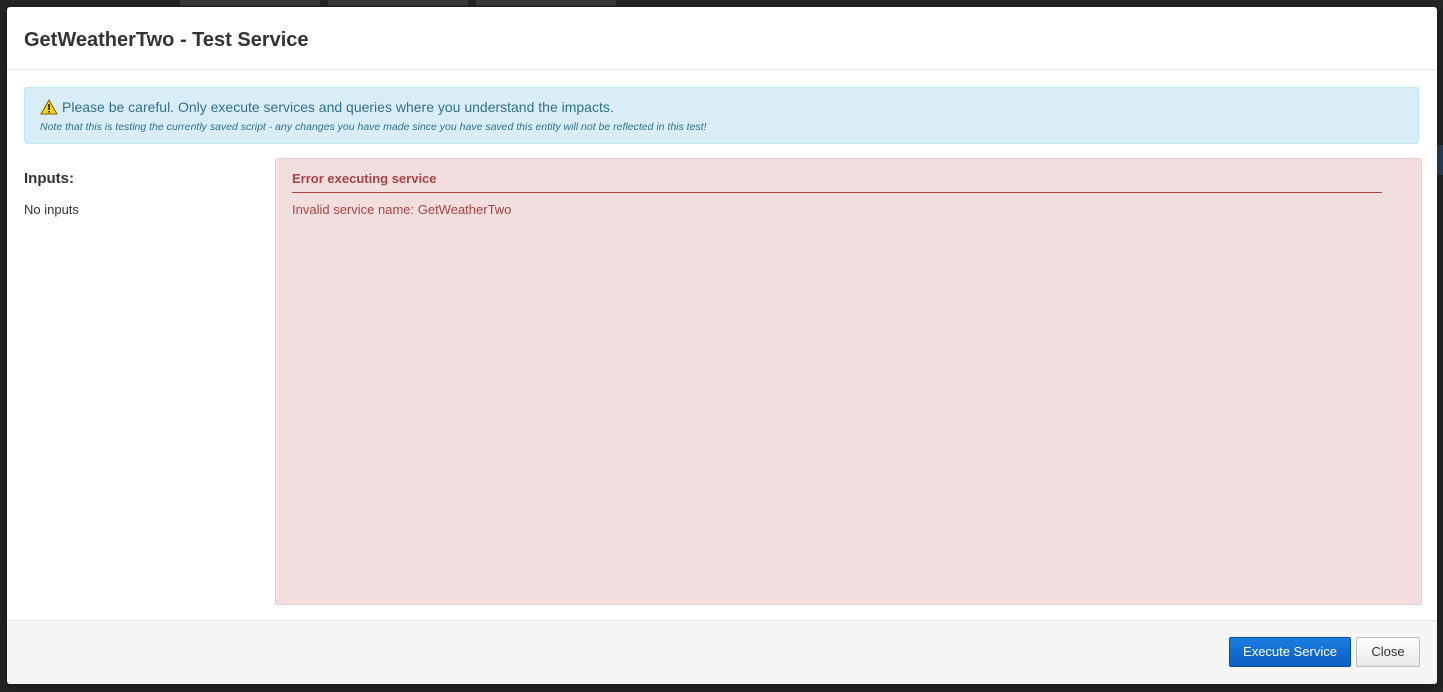  I want to click on inputs-empty-text: No inputs, so click(51, 209).